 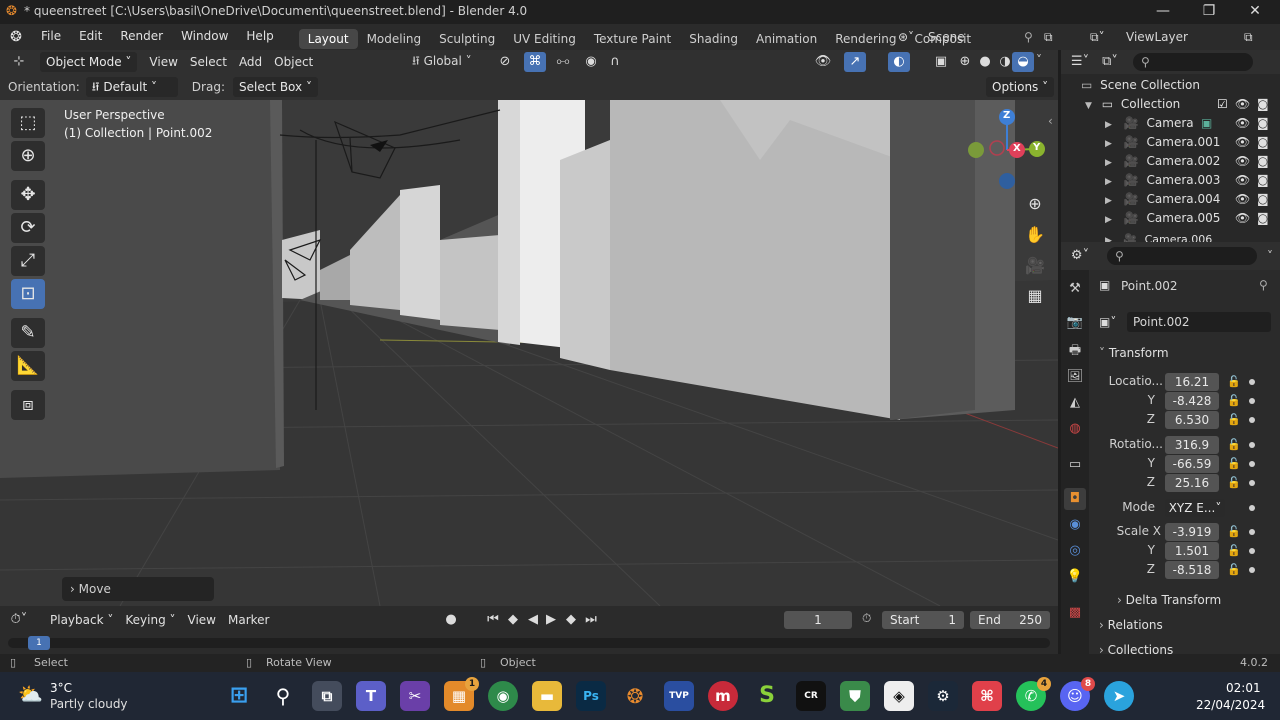 I want to click on windows-start-icon: ⊞, so click(x=239, y=696).